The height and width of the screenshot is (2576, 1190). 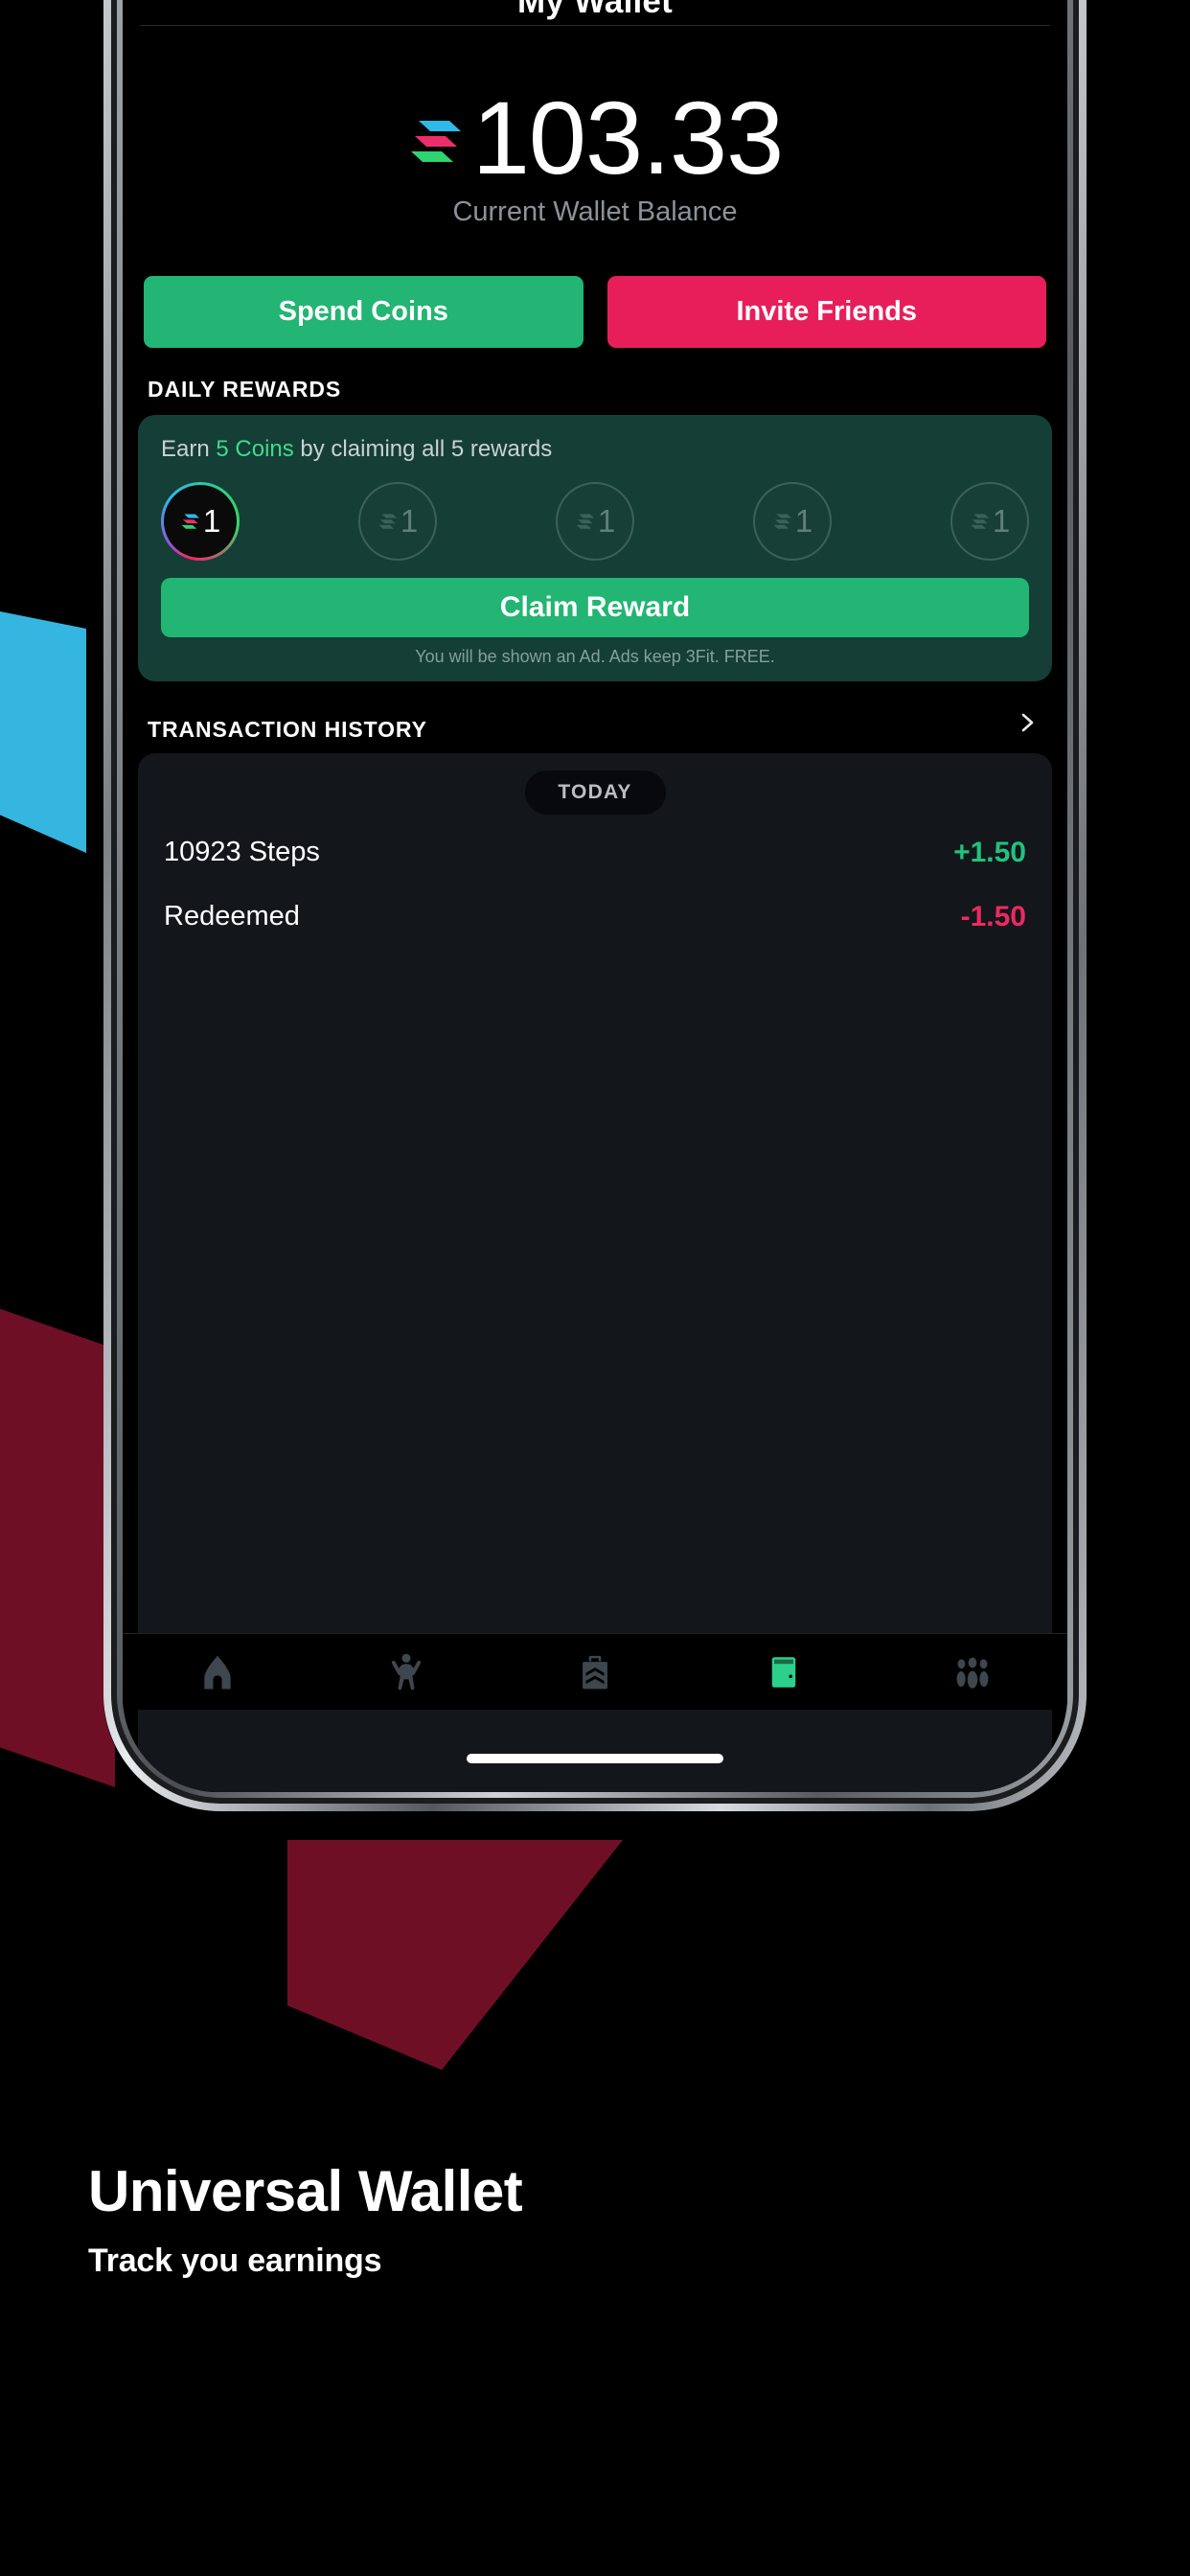 What do you see at coordinates (423, 449) in the screenshot?
I see `earn-suffix: by claiming all 5 rewards` at bounding box center [423, 449].